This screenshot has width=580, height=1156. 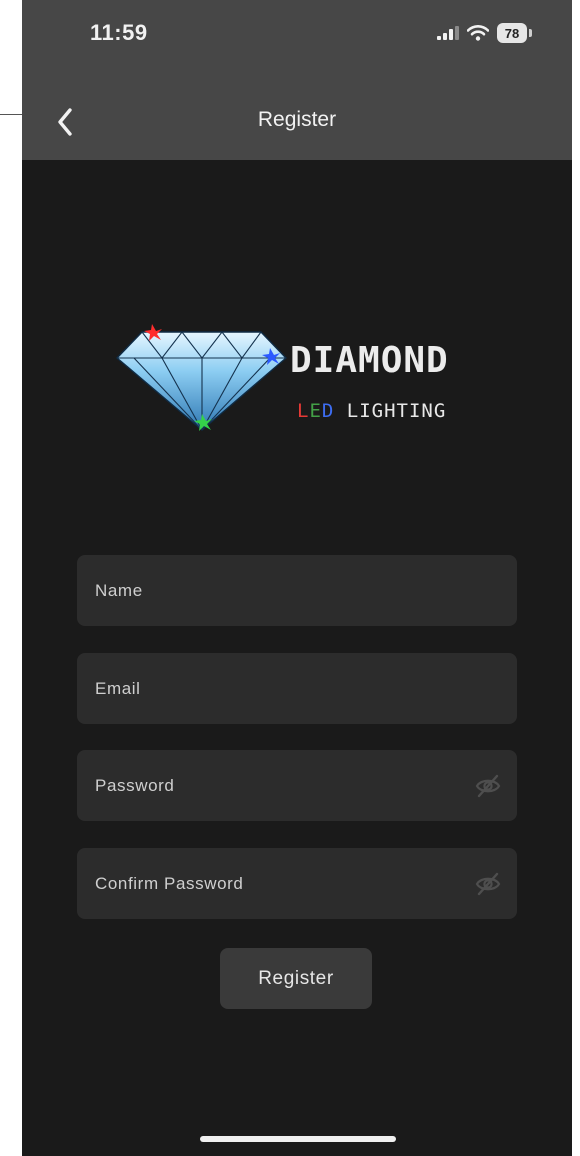 I want to click on battery-tip, so click(x=530, y=33).